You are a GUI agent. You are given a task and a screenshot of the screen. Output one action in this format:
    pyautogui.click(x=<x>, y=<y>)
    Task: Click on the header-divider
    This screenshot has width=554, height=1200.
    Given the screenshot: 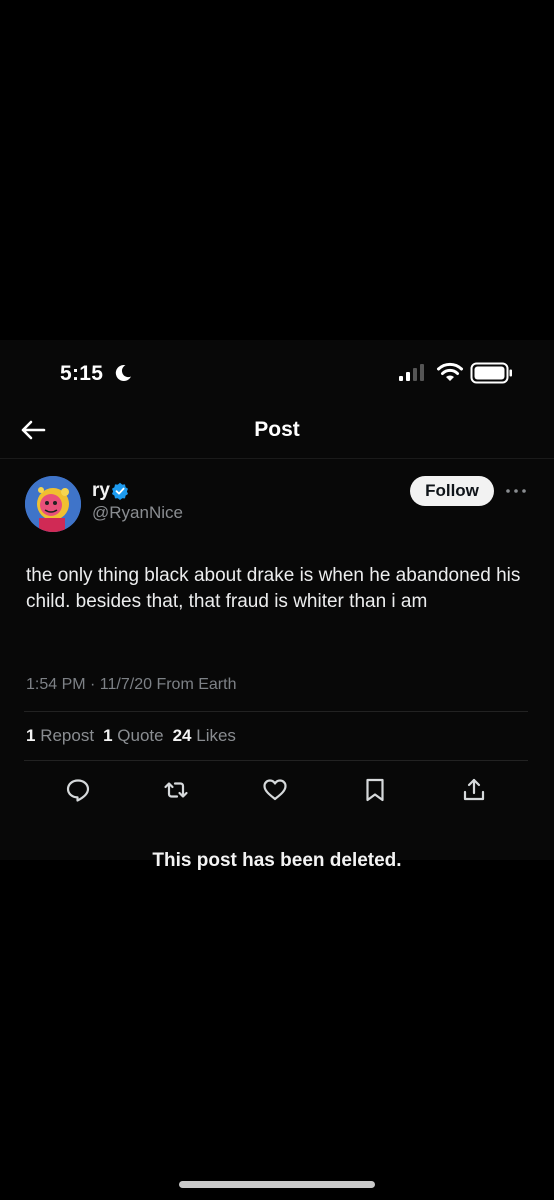 What is the action you would take?
    pyautogui.click(x=277, y=458)
    